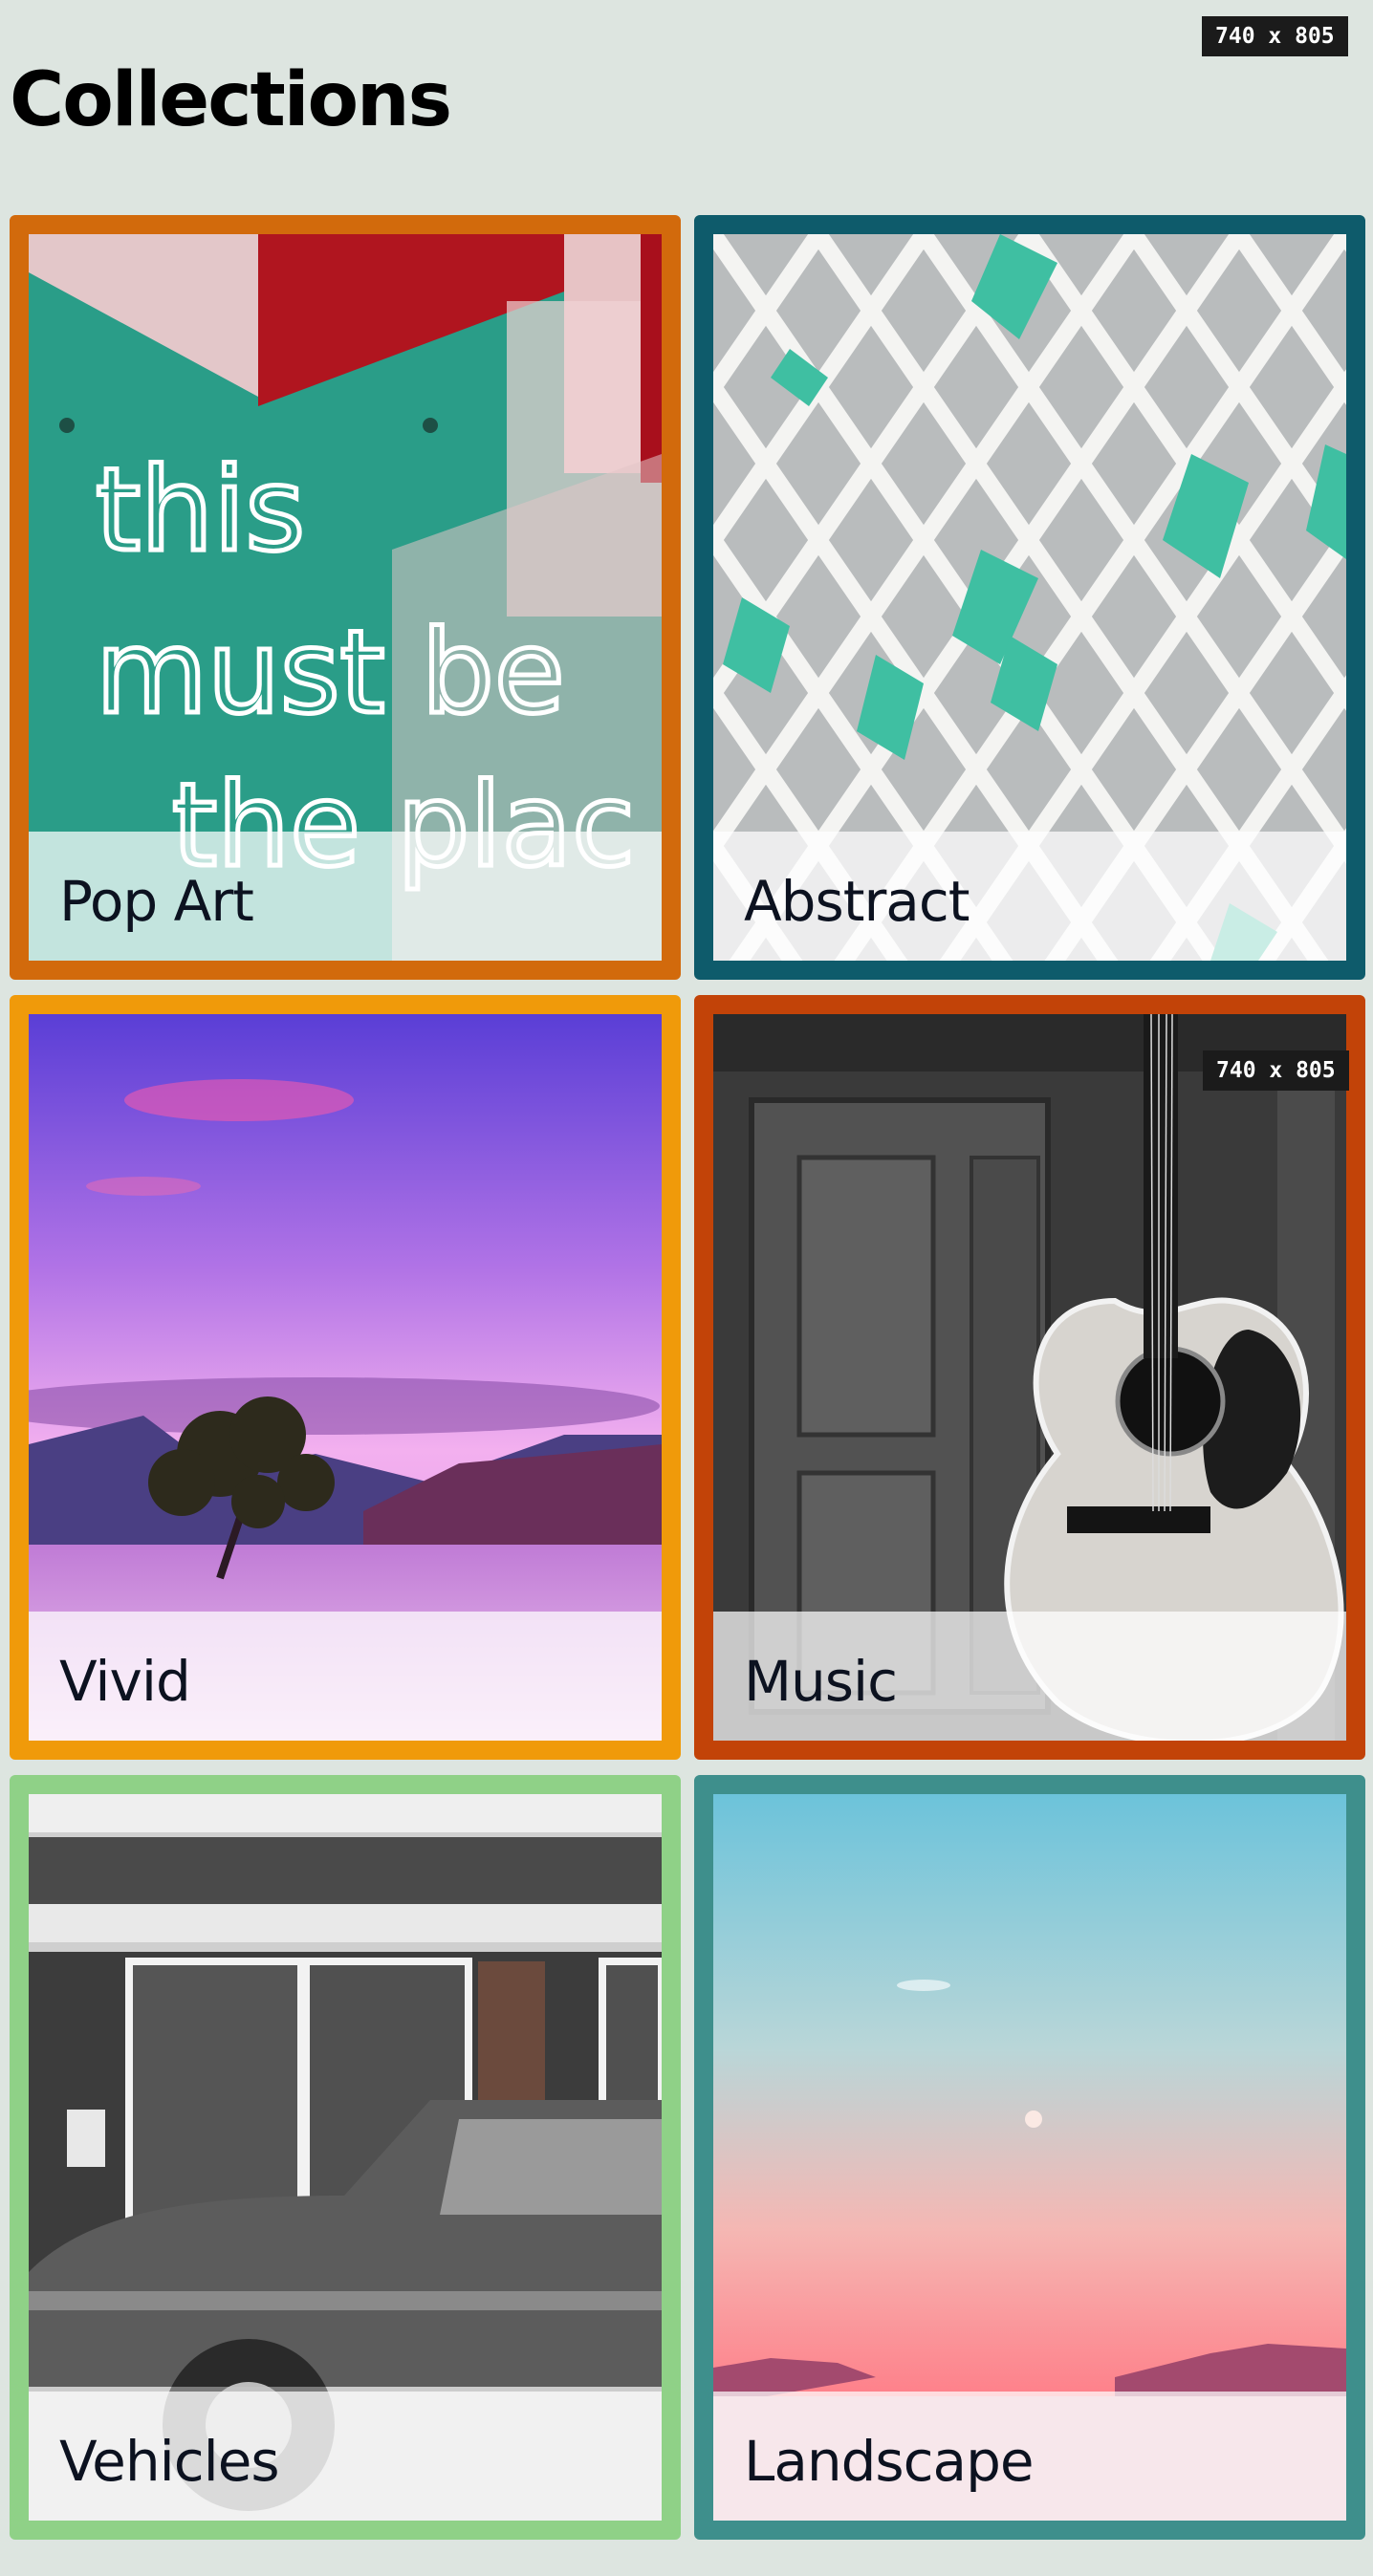  I want to click on neon-text-line-2: must be, so click(330, 673).